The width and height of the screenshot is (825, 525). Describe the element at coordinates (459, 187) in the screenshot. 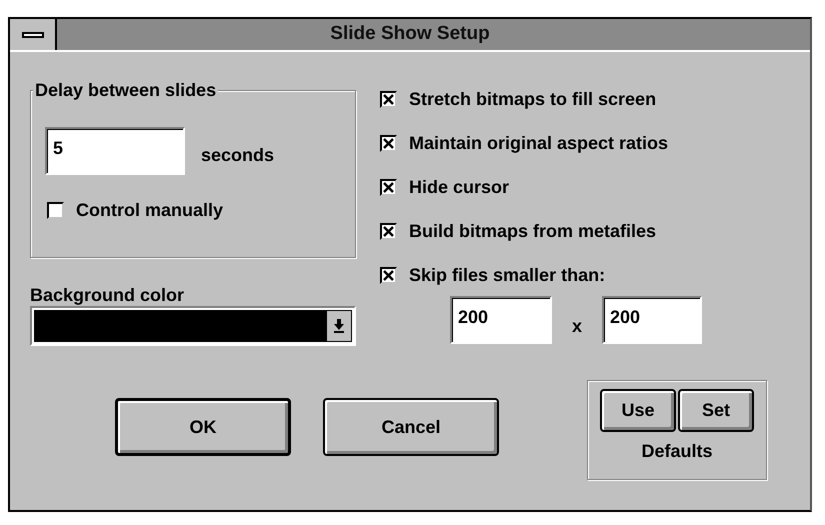

I see `checkbox-label: Hide cursor` at that location.